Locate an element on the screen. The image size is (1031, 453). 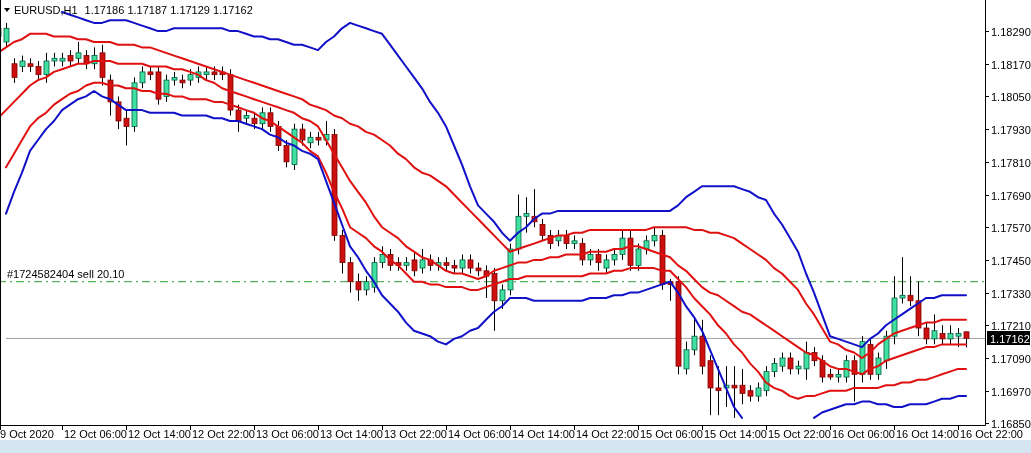
price-axis-label: 1.18290 is located at coordinates (1011, 31).